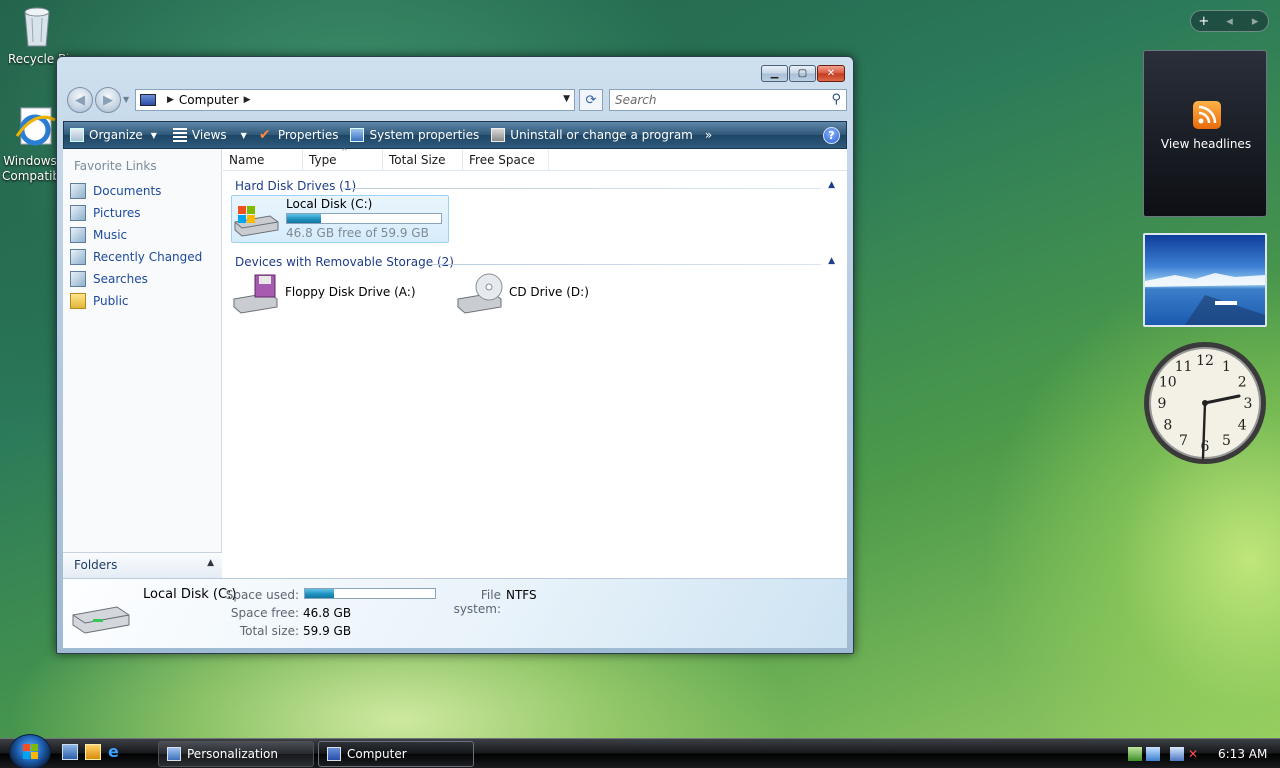  Describe the element at coordinates (1255, 21) in the screenshot. I see `next-page-button: ▸` at that location.